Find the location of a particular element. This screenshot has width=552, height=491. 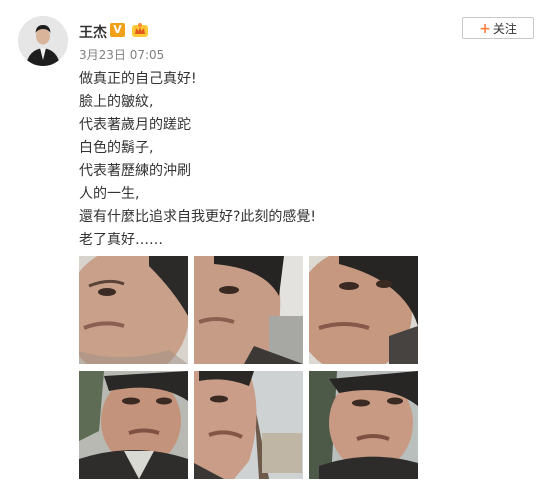

user-avatar is located at coordinates (43, 41).